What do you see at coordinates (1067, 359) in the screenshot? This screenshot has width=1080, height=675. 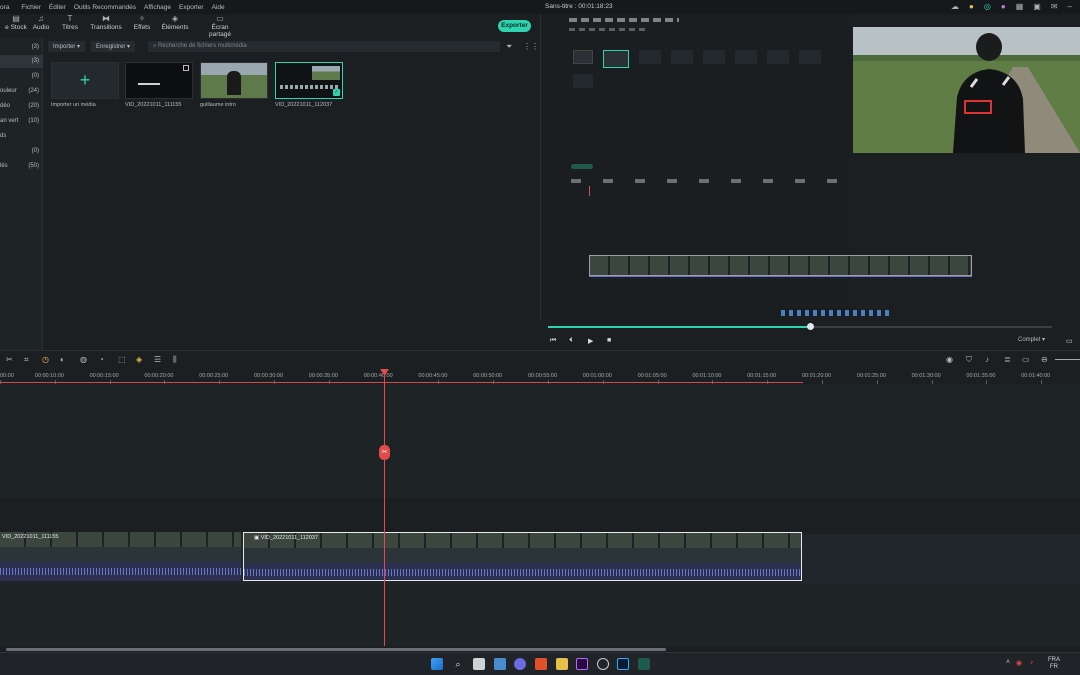 I see `zoom-slider` at bounding box center [1067, 359].